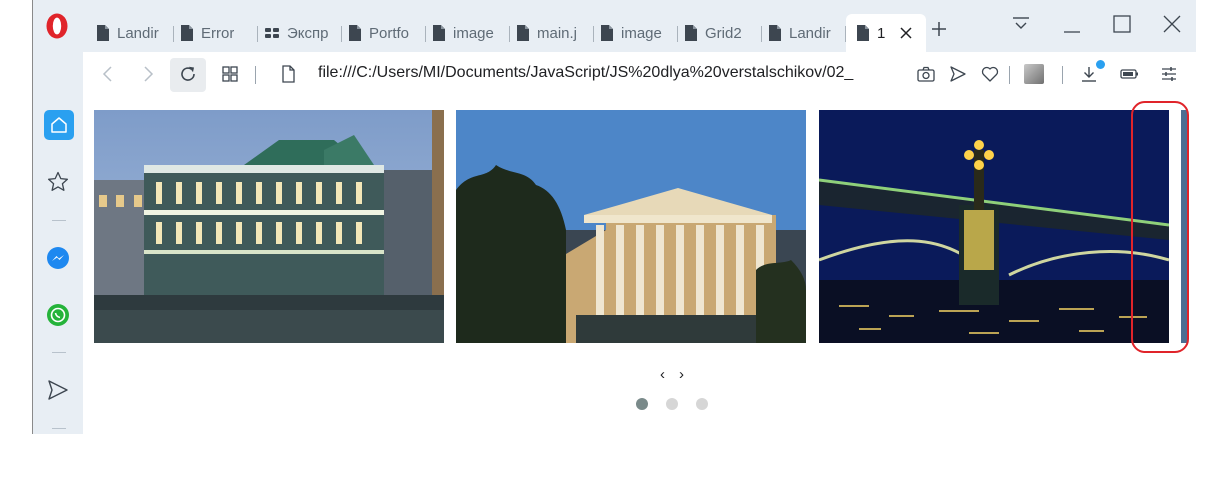 Image resolution: width=1214 pixels, height=484 pixels. What do you see at coordinates (58, 258) in the screenshot?
I see `messenger-icon` at bounding box center [58, 258].